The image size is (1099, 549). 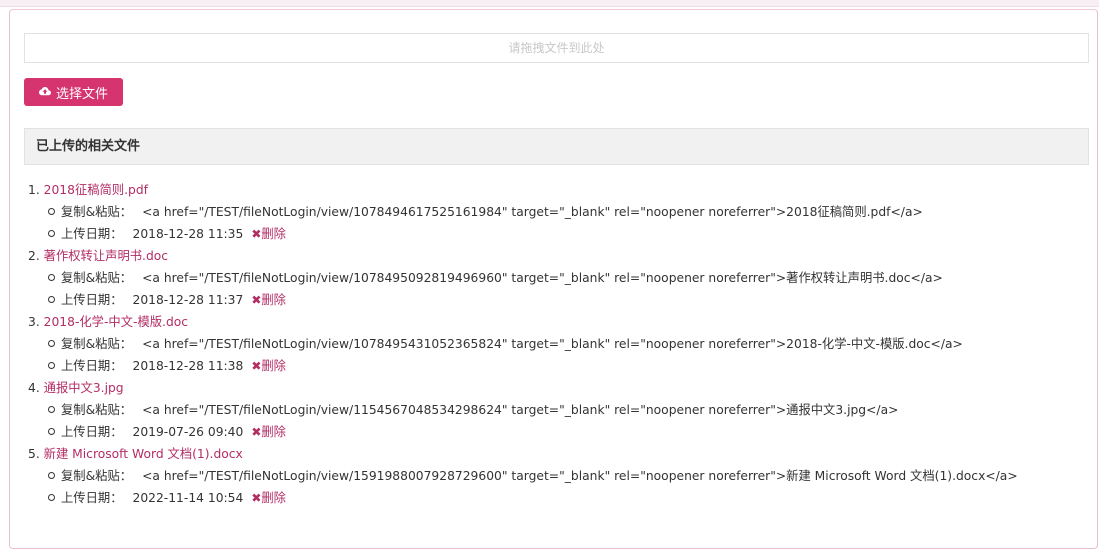 What do you see at coordinates (143, 454) in the screenshot?
I see `file-link: 新建 Microsoft Word 文档(1).docx` at bounding box center [143, 454].